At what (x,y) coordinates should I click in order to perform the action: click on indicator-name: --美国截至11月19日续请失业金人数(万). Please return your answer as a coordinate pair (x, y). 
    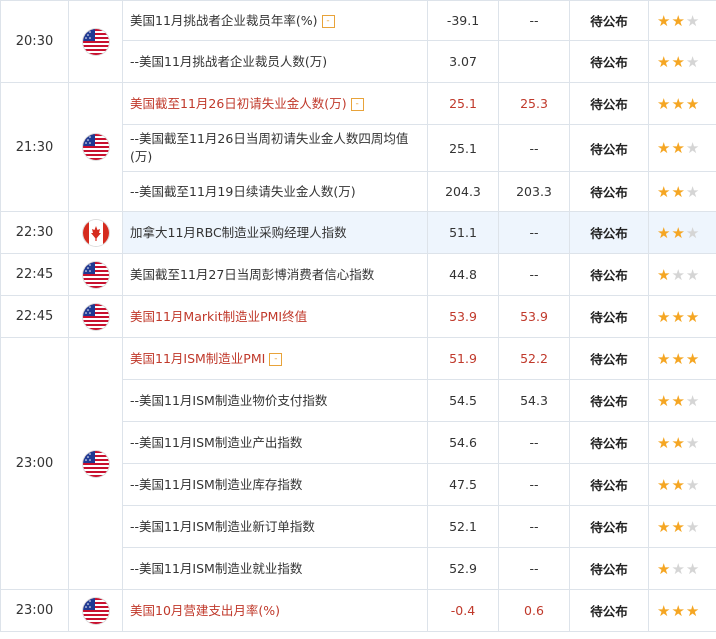
    Looking at the image, I should click on (275, 191).